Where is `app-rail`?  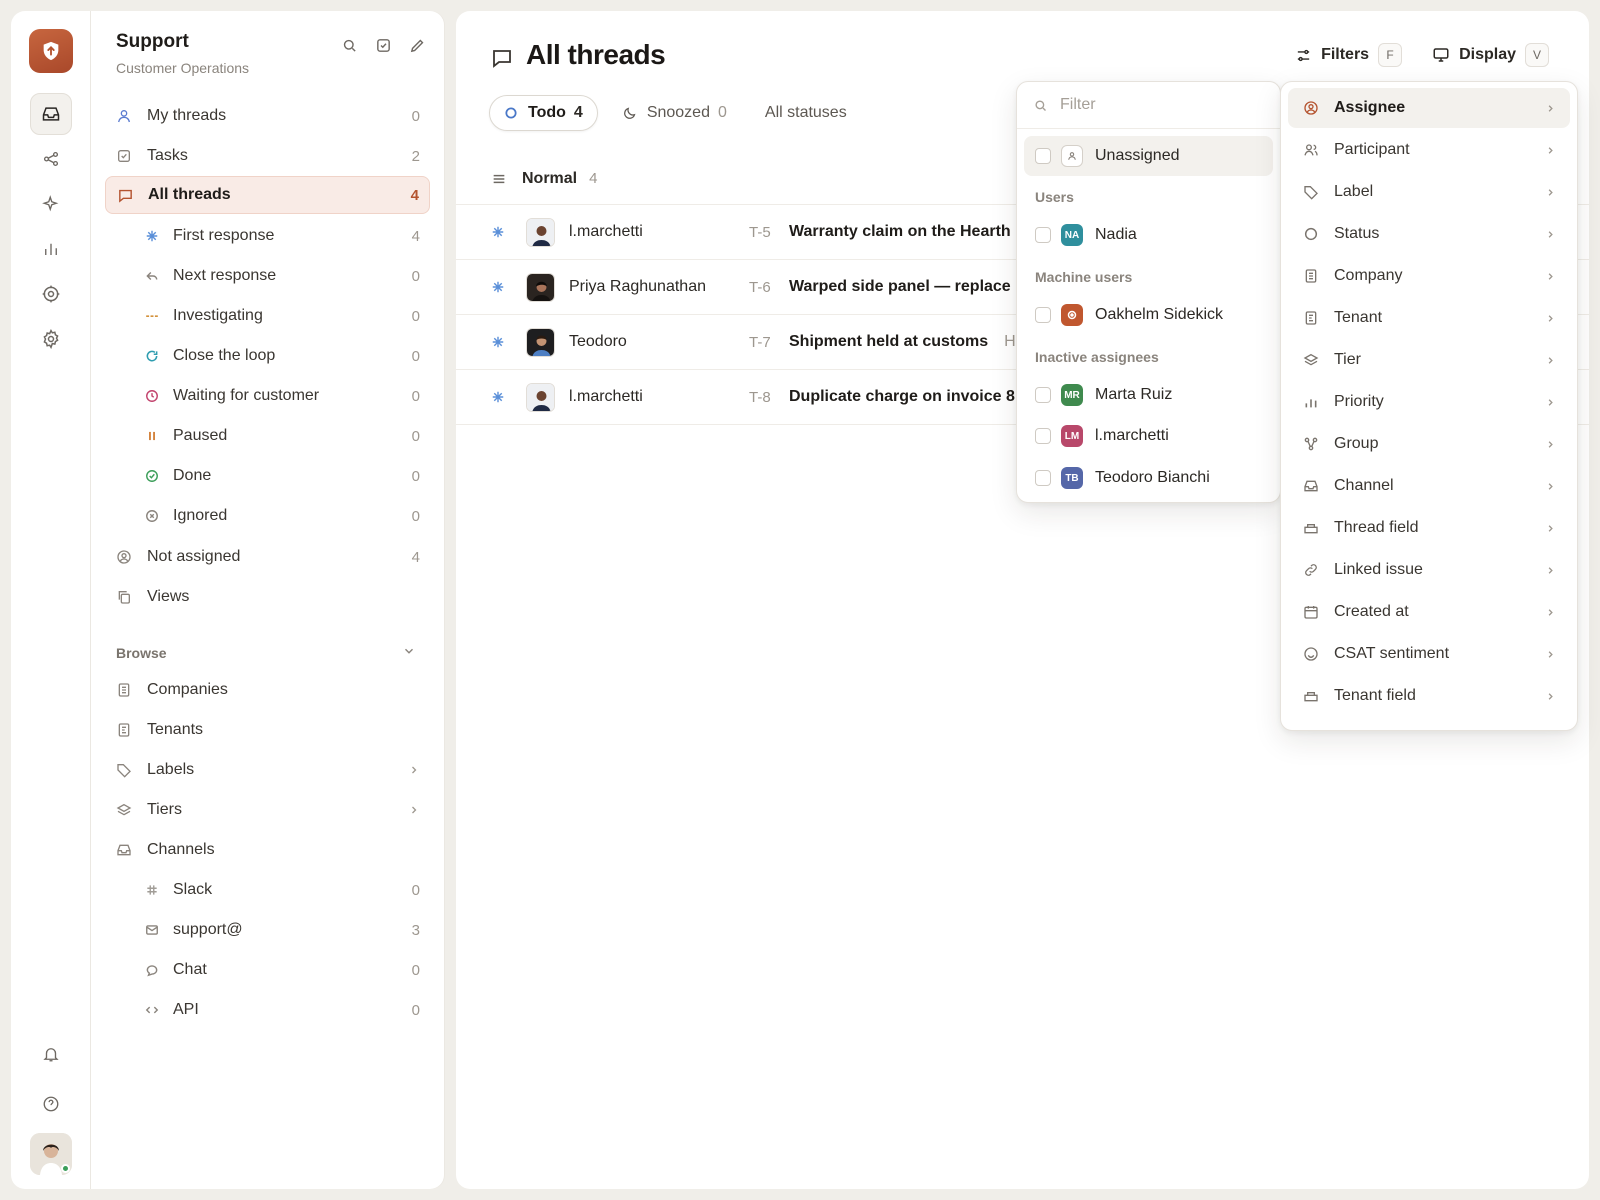
app-rail is located at coordinates (51, 600).